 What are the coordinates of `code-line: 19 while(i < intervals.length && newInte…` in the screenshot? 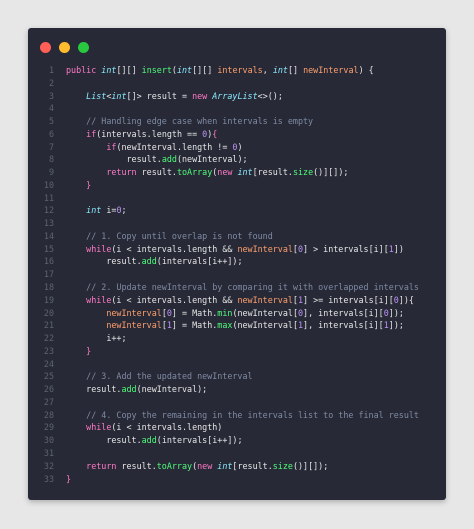 It's located at (237, 300).